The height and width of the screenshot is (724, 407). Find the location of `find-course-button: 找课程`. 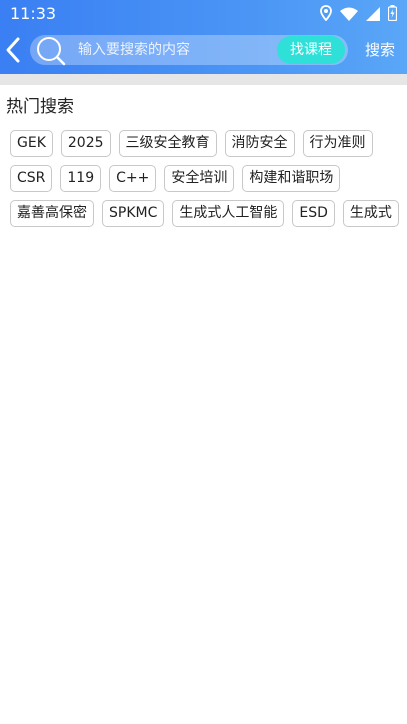

find-course-button: 找课程 is located at coordinates (311, 50).